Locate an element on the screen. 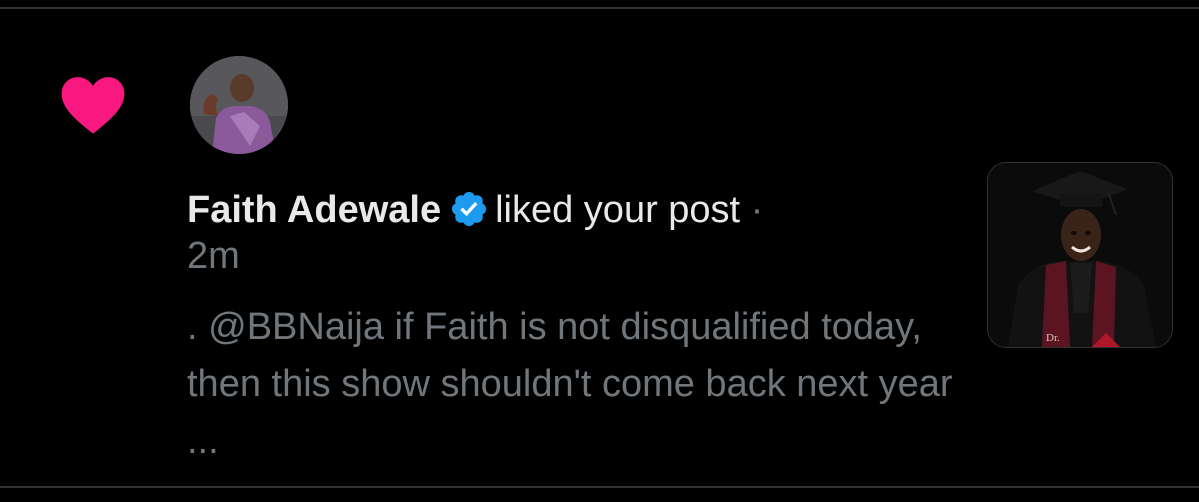  bottom-divider is located at coordinates (599, 487).